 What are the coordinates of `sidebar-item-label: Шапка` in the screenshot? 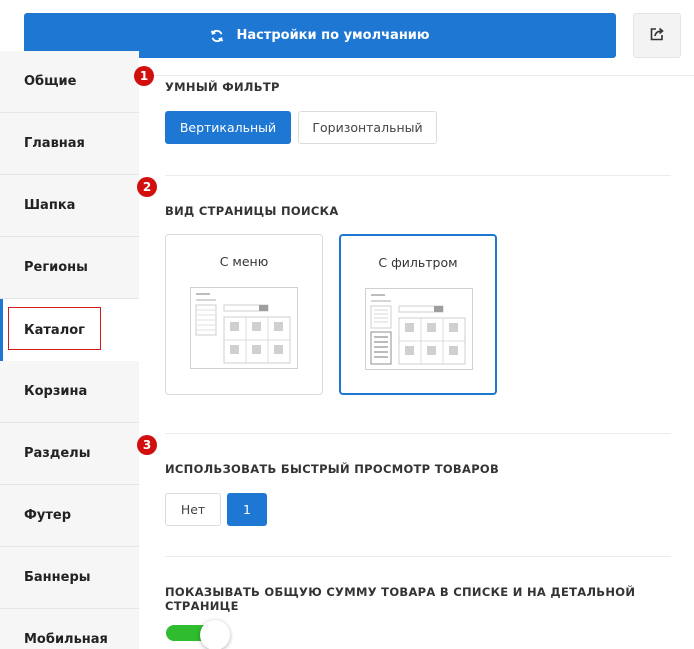 It's located at (50, 205).